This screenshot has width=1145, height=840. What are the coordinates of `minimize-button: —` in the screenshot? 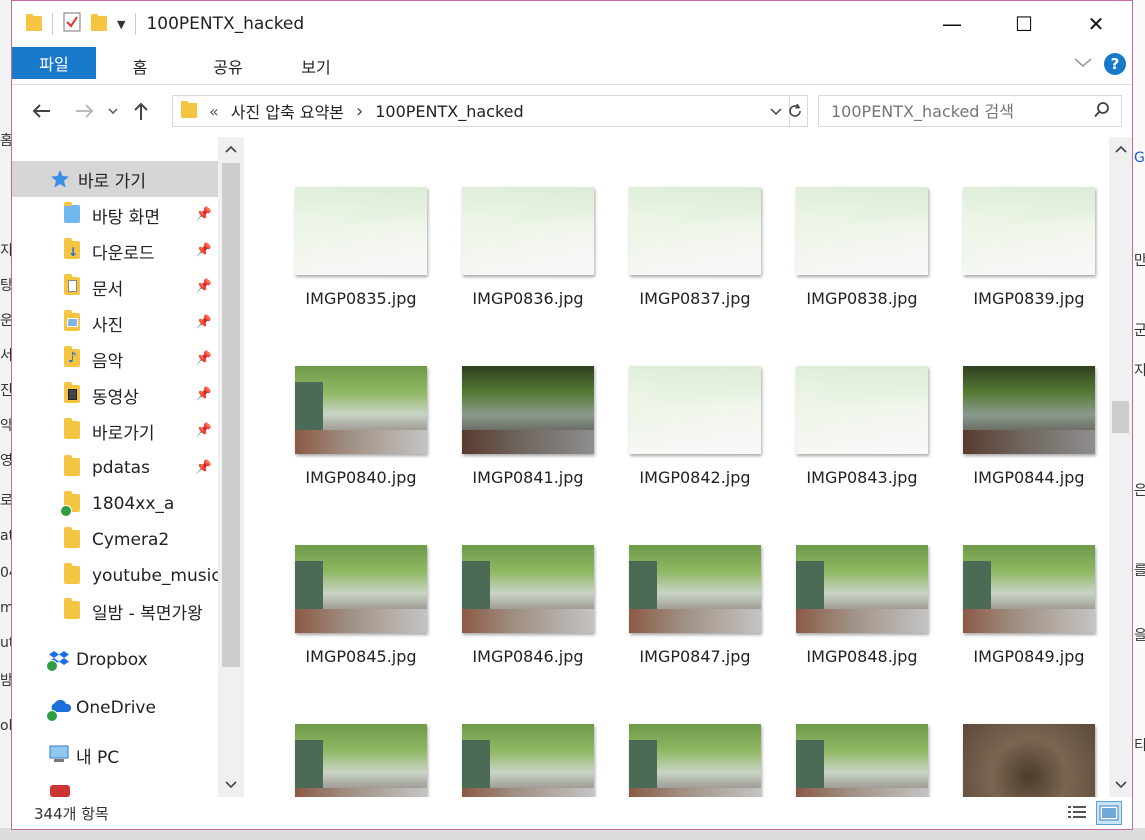 It's located at (952, 24).